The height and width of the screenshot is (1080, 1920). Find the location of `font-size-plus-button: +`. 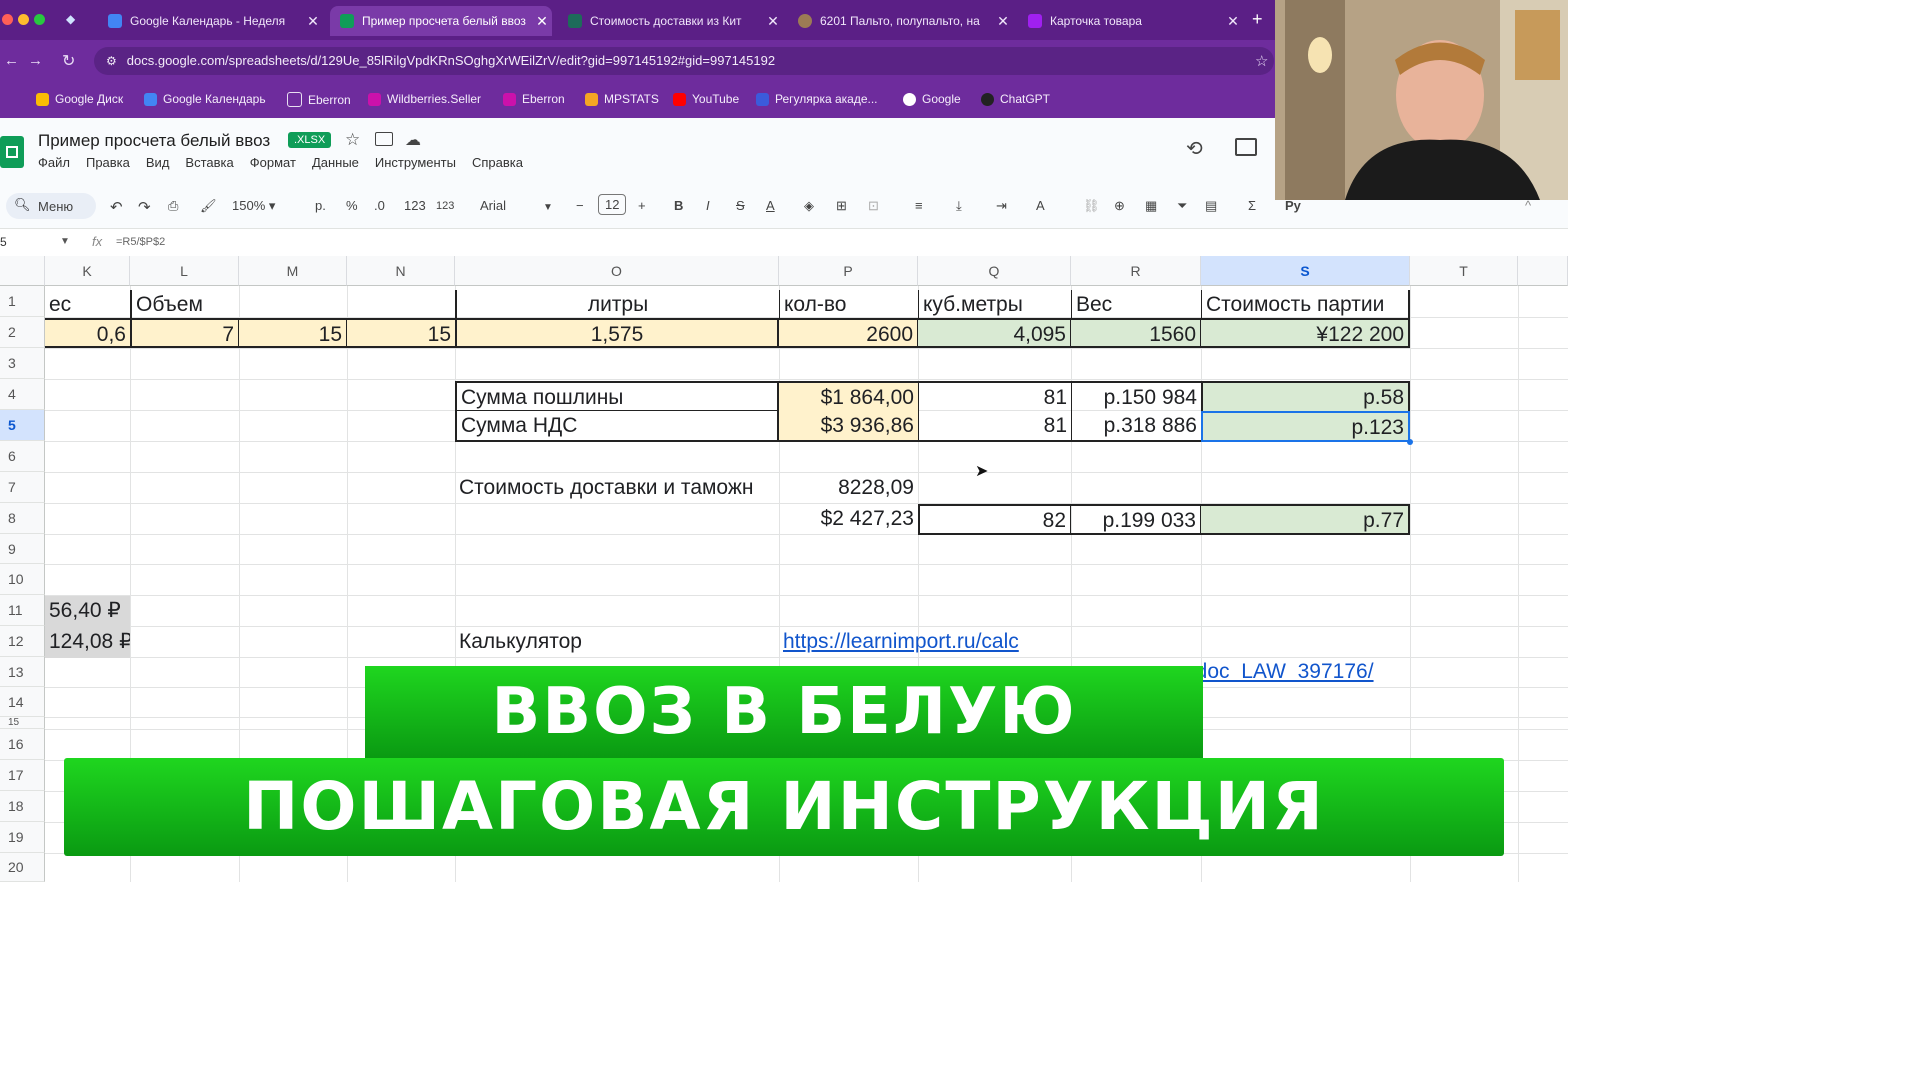

font-size-plus-button: + is located at coordinates (642, 205).